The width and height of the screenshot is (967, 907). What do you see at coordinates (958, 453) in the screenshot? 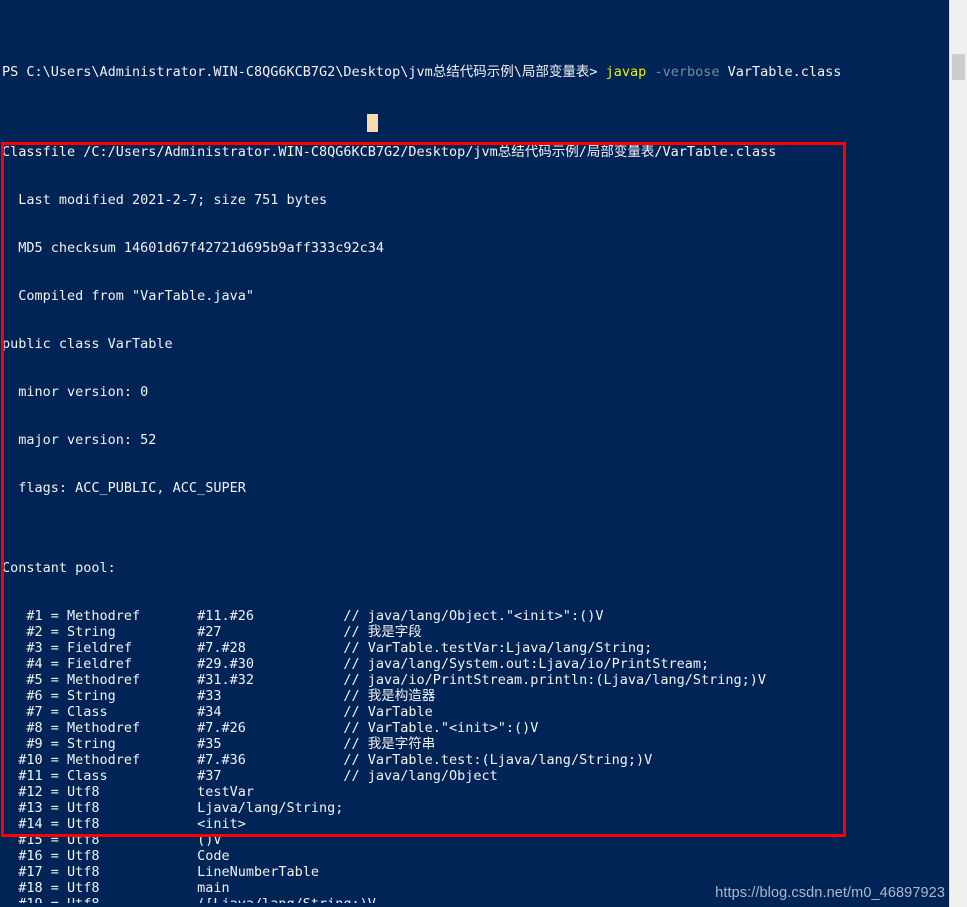
I see `console-vertical-scrollbar` at bounding box center [958, 453].